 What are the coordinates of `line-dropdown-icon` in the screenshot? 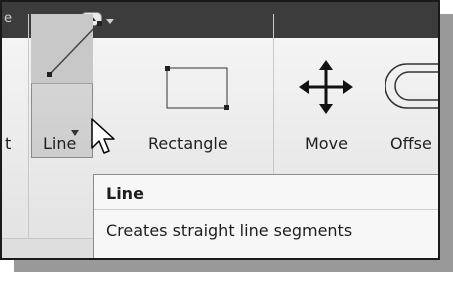 It's located at (75, 133).